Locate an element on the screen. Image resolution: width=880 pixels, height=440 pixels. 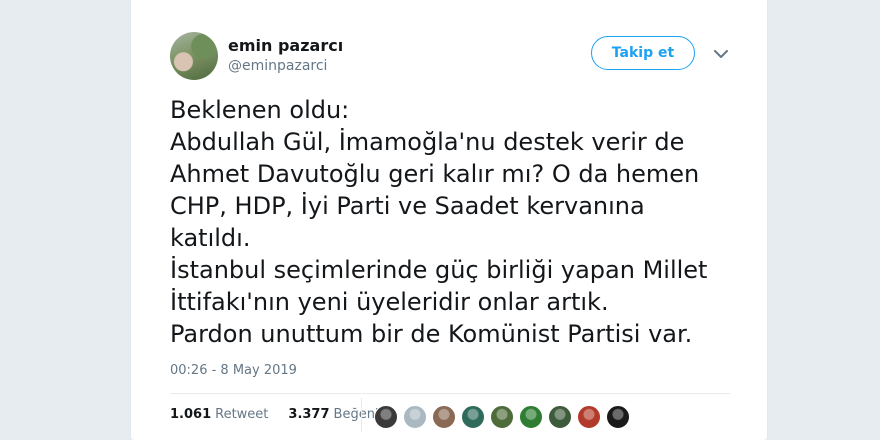
retweet-count: 1.061 is located at coordinates (190, 414).